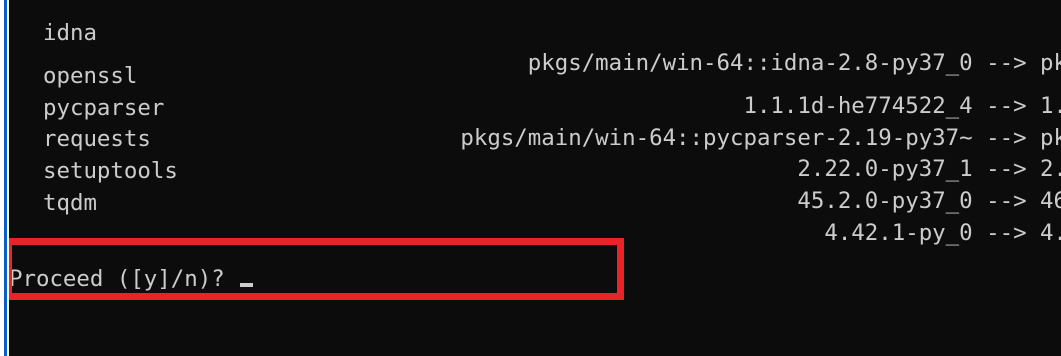 The image size is (1061, 356). Describe the element at coordinates (316, 269) in the screenshot. I see `highlight-annotation-box` at that location.